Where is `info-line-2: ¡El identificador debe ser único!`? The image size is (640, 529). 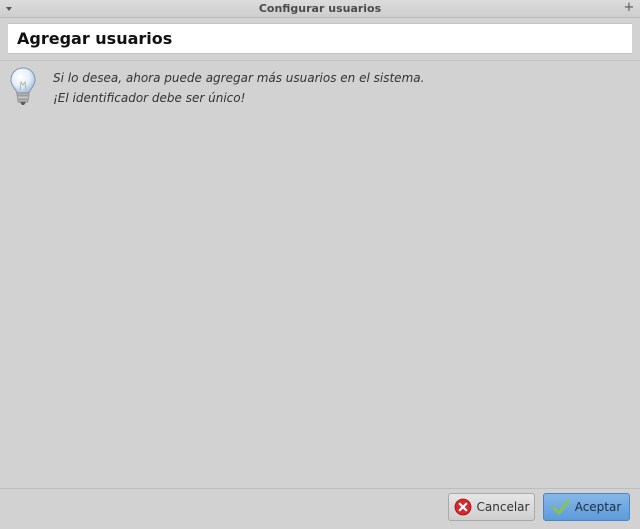
info-line-2: ¡El identificador debe ser único! is located at coordinates (149, 98).